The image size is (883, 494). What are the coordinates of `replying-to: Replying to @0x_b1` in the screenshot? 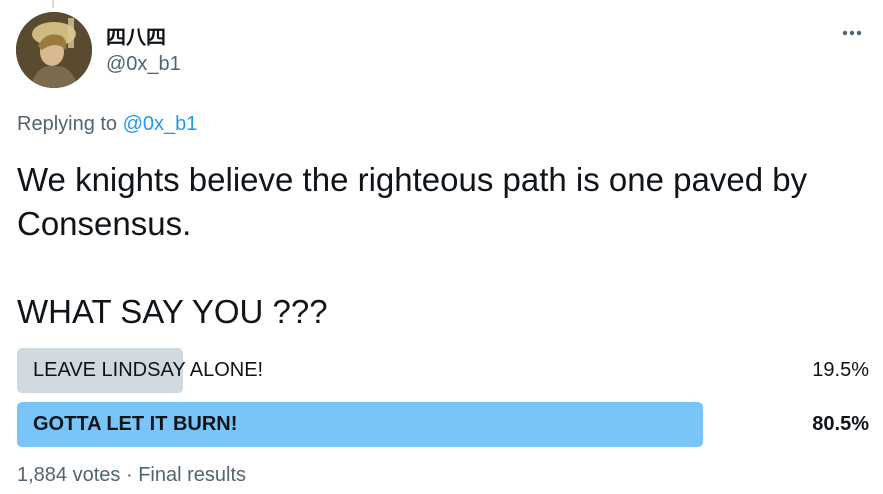 It's located at (107, 124).